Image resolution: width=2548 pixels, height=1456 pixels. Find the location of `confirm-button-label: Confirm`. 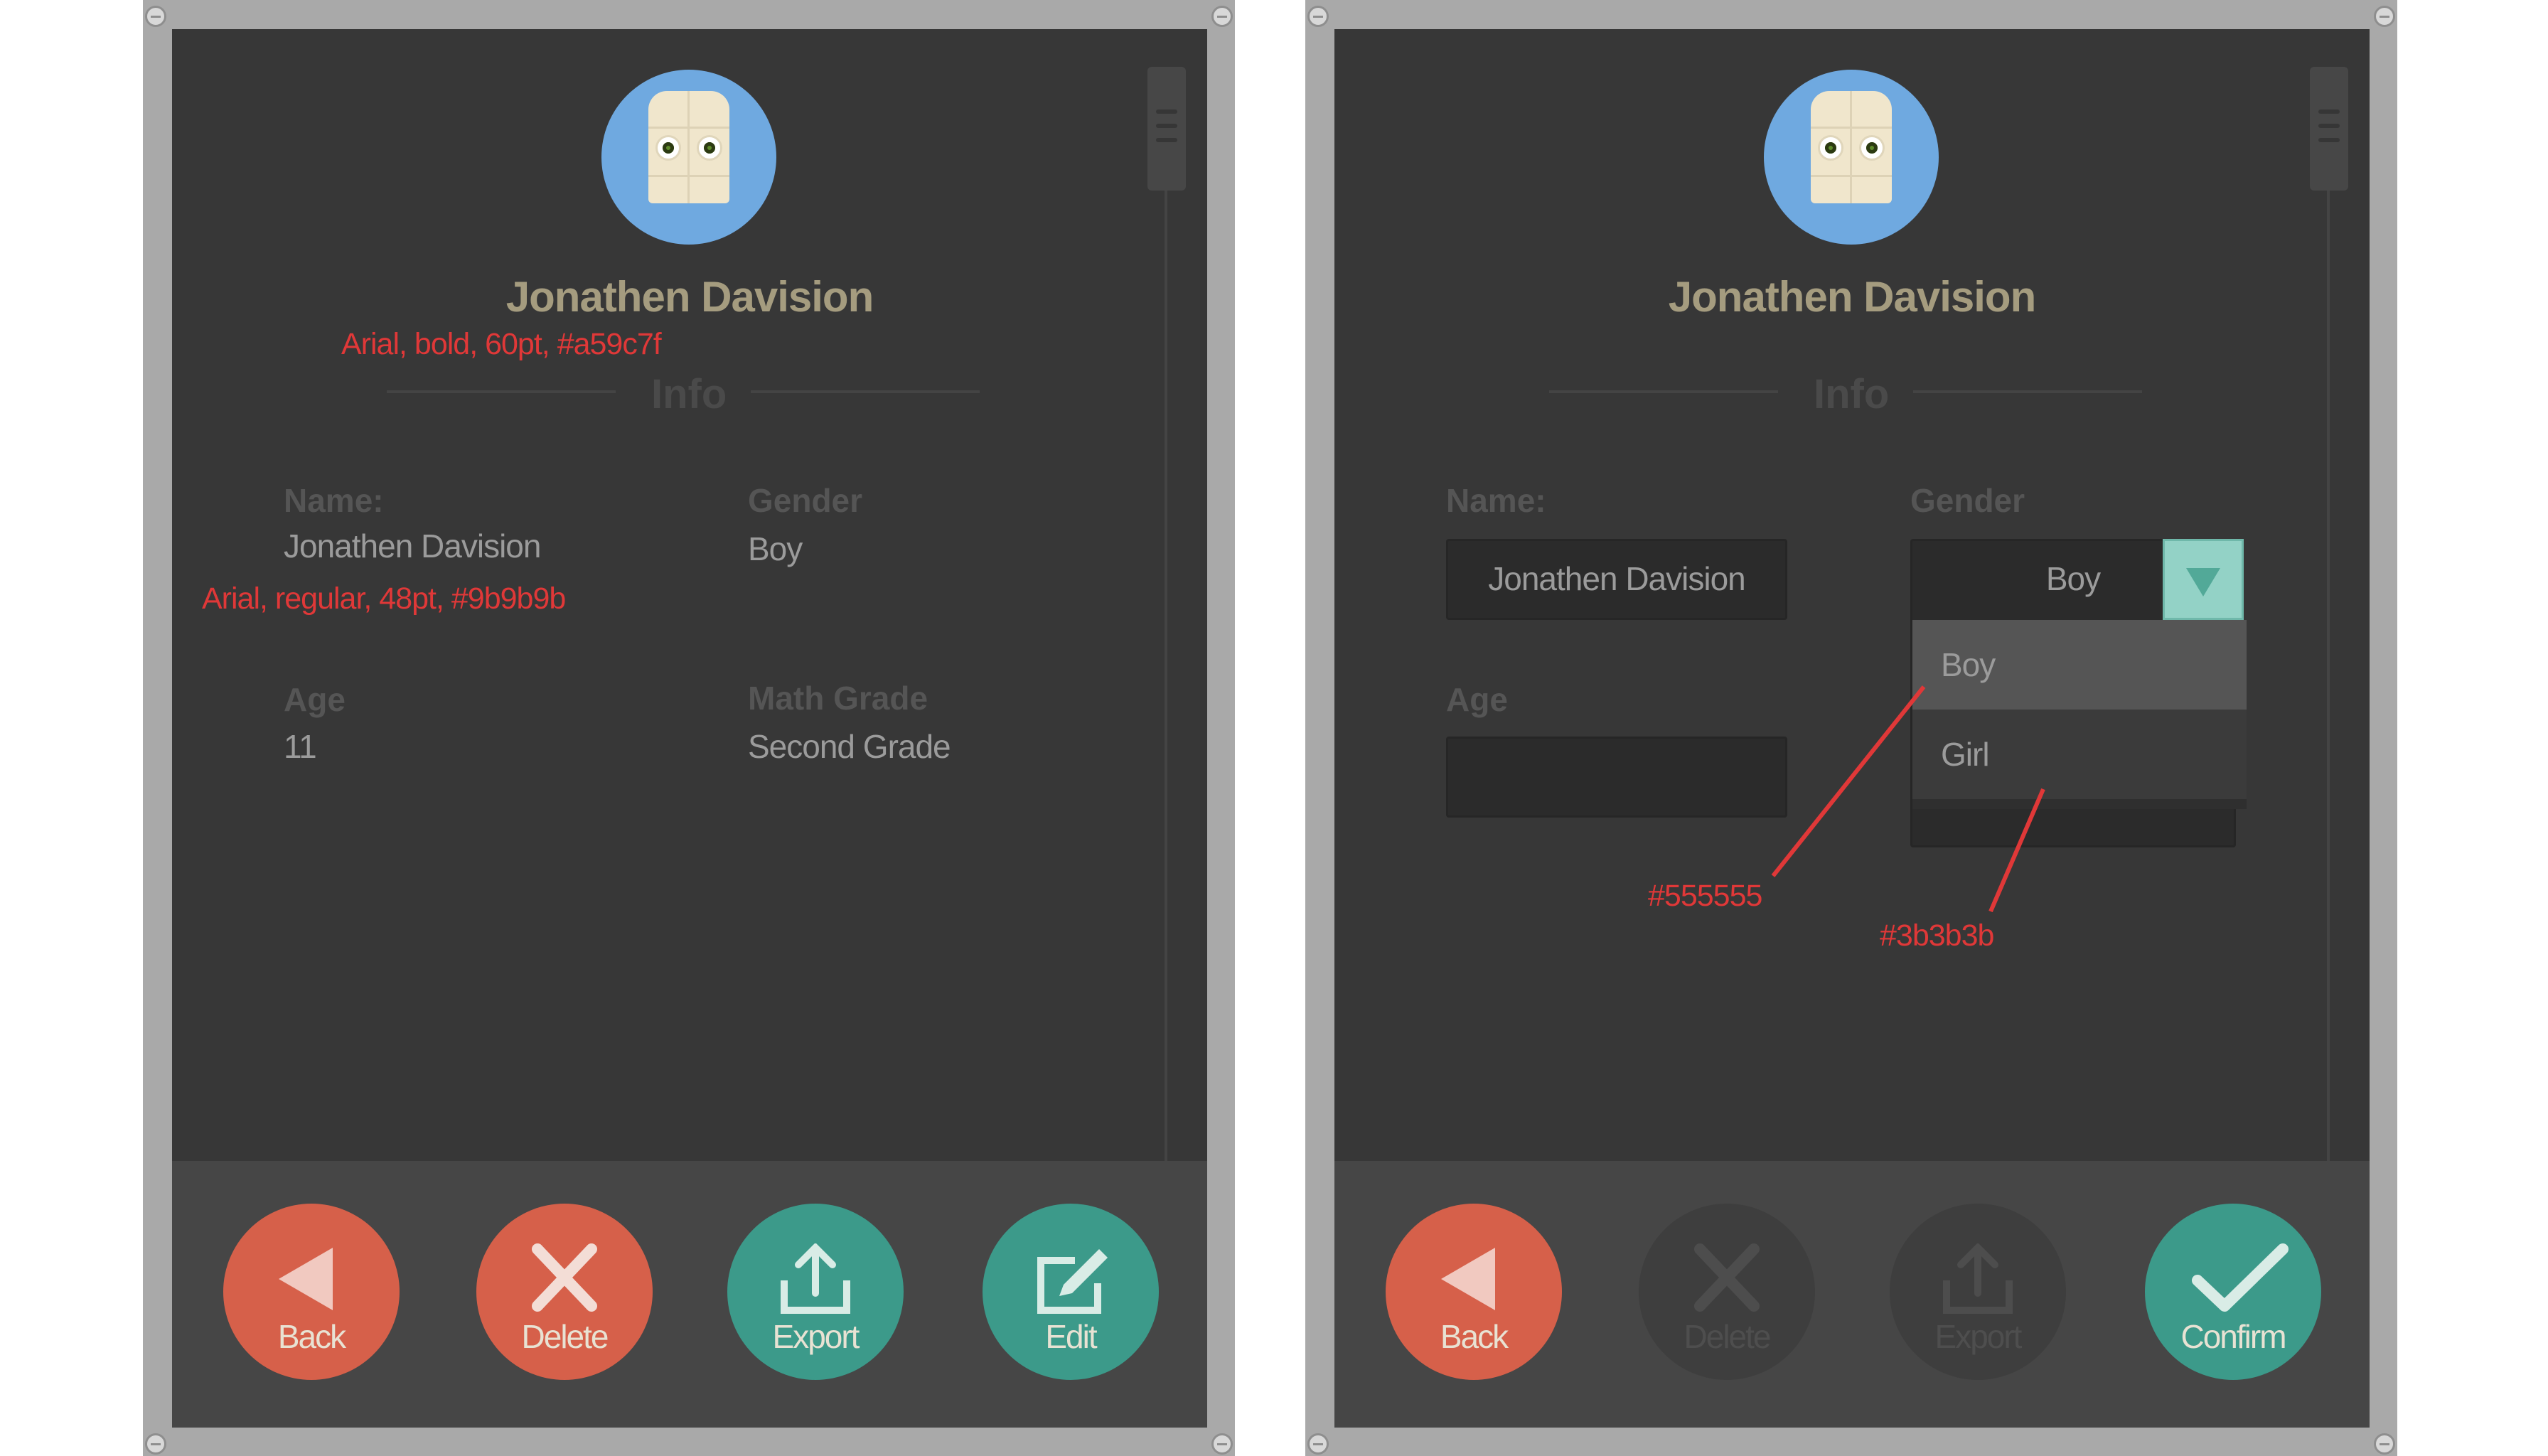

confirm-button-label: Confirm is located at coordinates (2233, 1336).